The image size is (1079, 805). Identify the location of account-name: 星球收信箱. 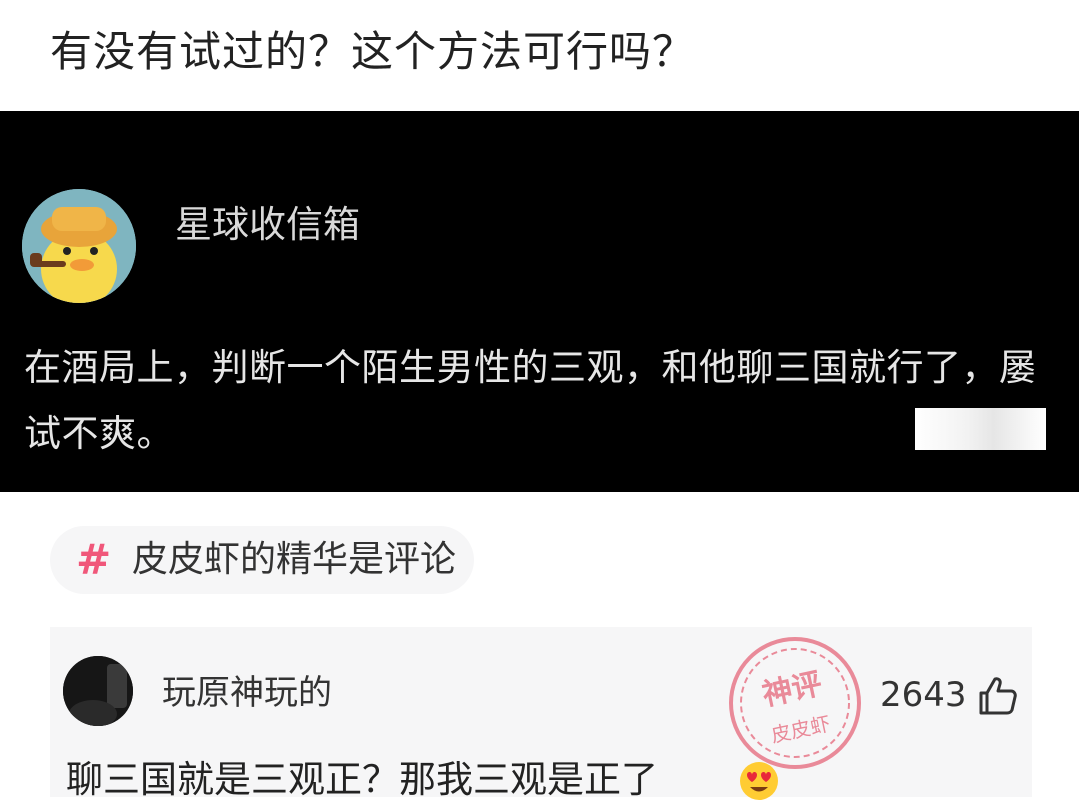
(267, 225).